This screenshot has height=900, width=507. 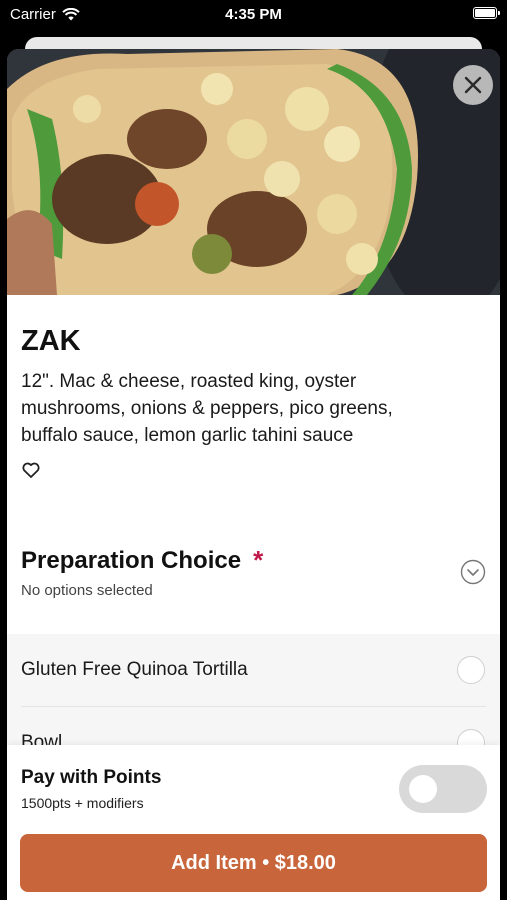 What do you see at coordinates (82, 803) in the screenshot?
I see `pay-with-points-subtitle: 1500pts + modifiers` at bounding box center [82, 803].